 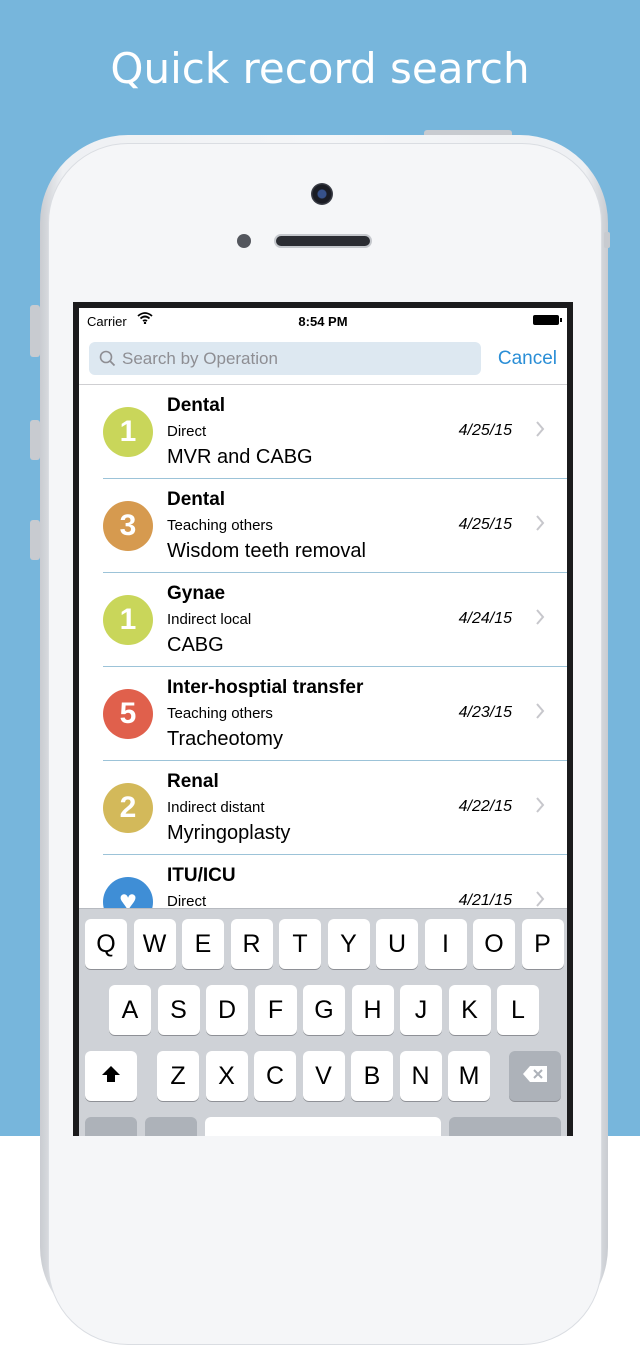 I want to click on count-badge: 3, so click(x=128, y=526).